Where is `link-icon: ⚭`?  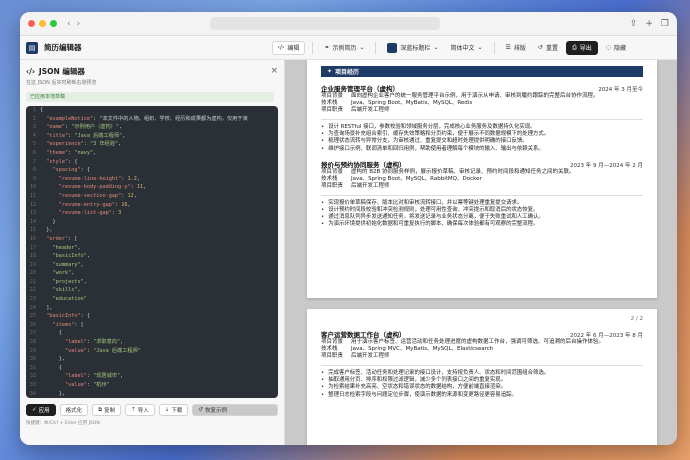 link-icon: ⚭ is located at coordinates (327, 47).